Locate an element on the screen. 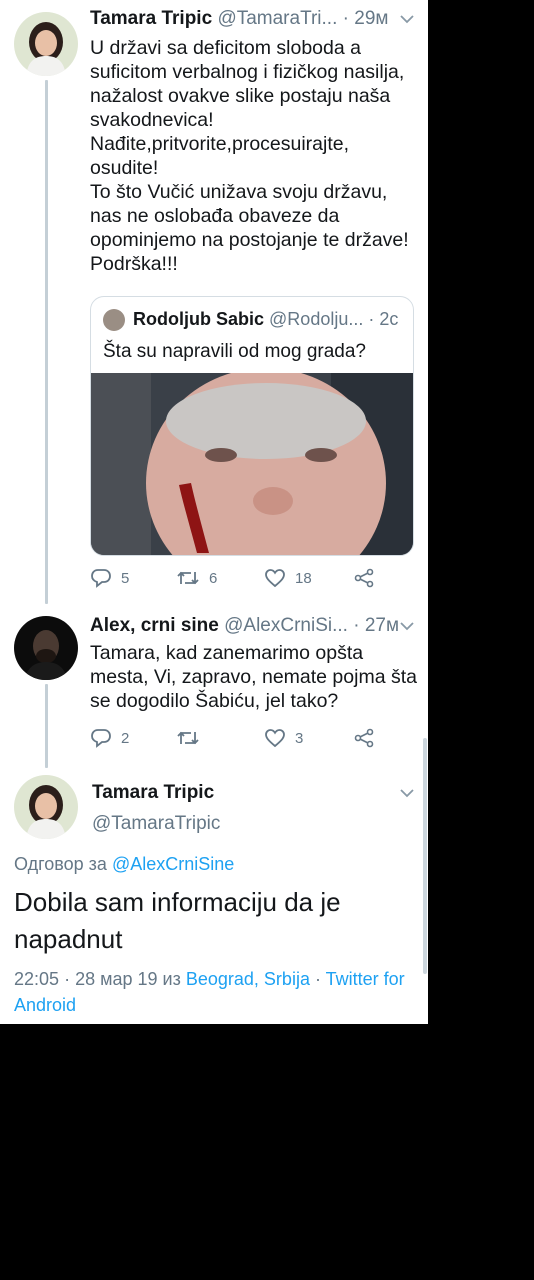 The image size is (534, 1280). location-link: Beograd, Srbija is located at coordinates (248, 979).